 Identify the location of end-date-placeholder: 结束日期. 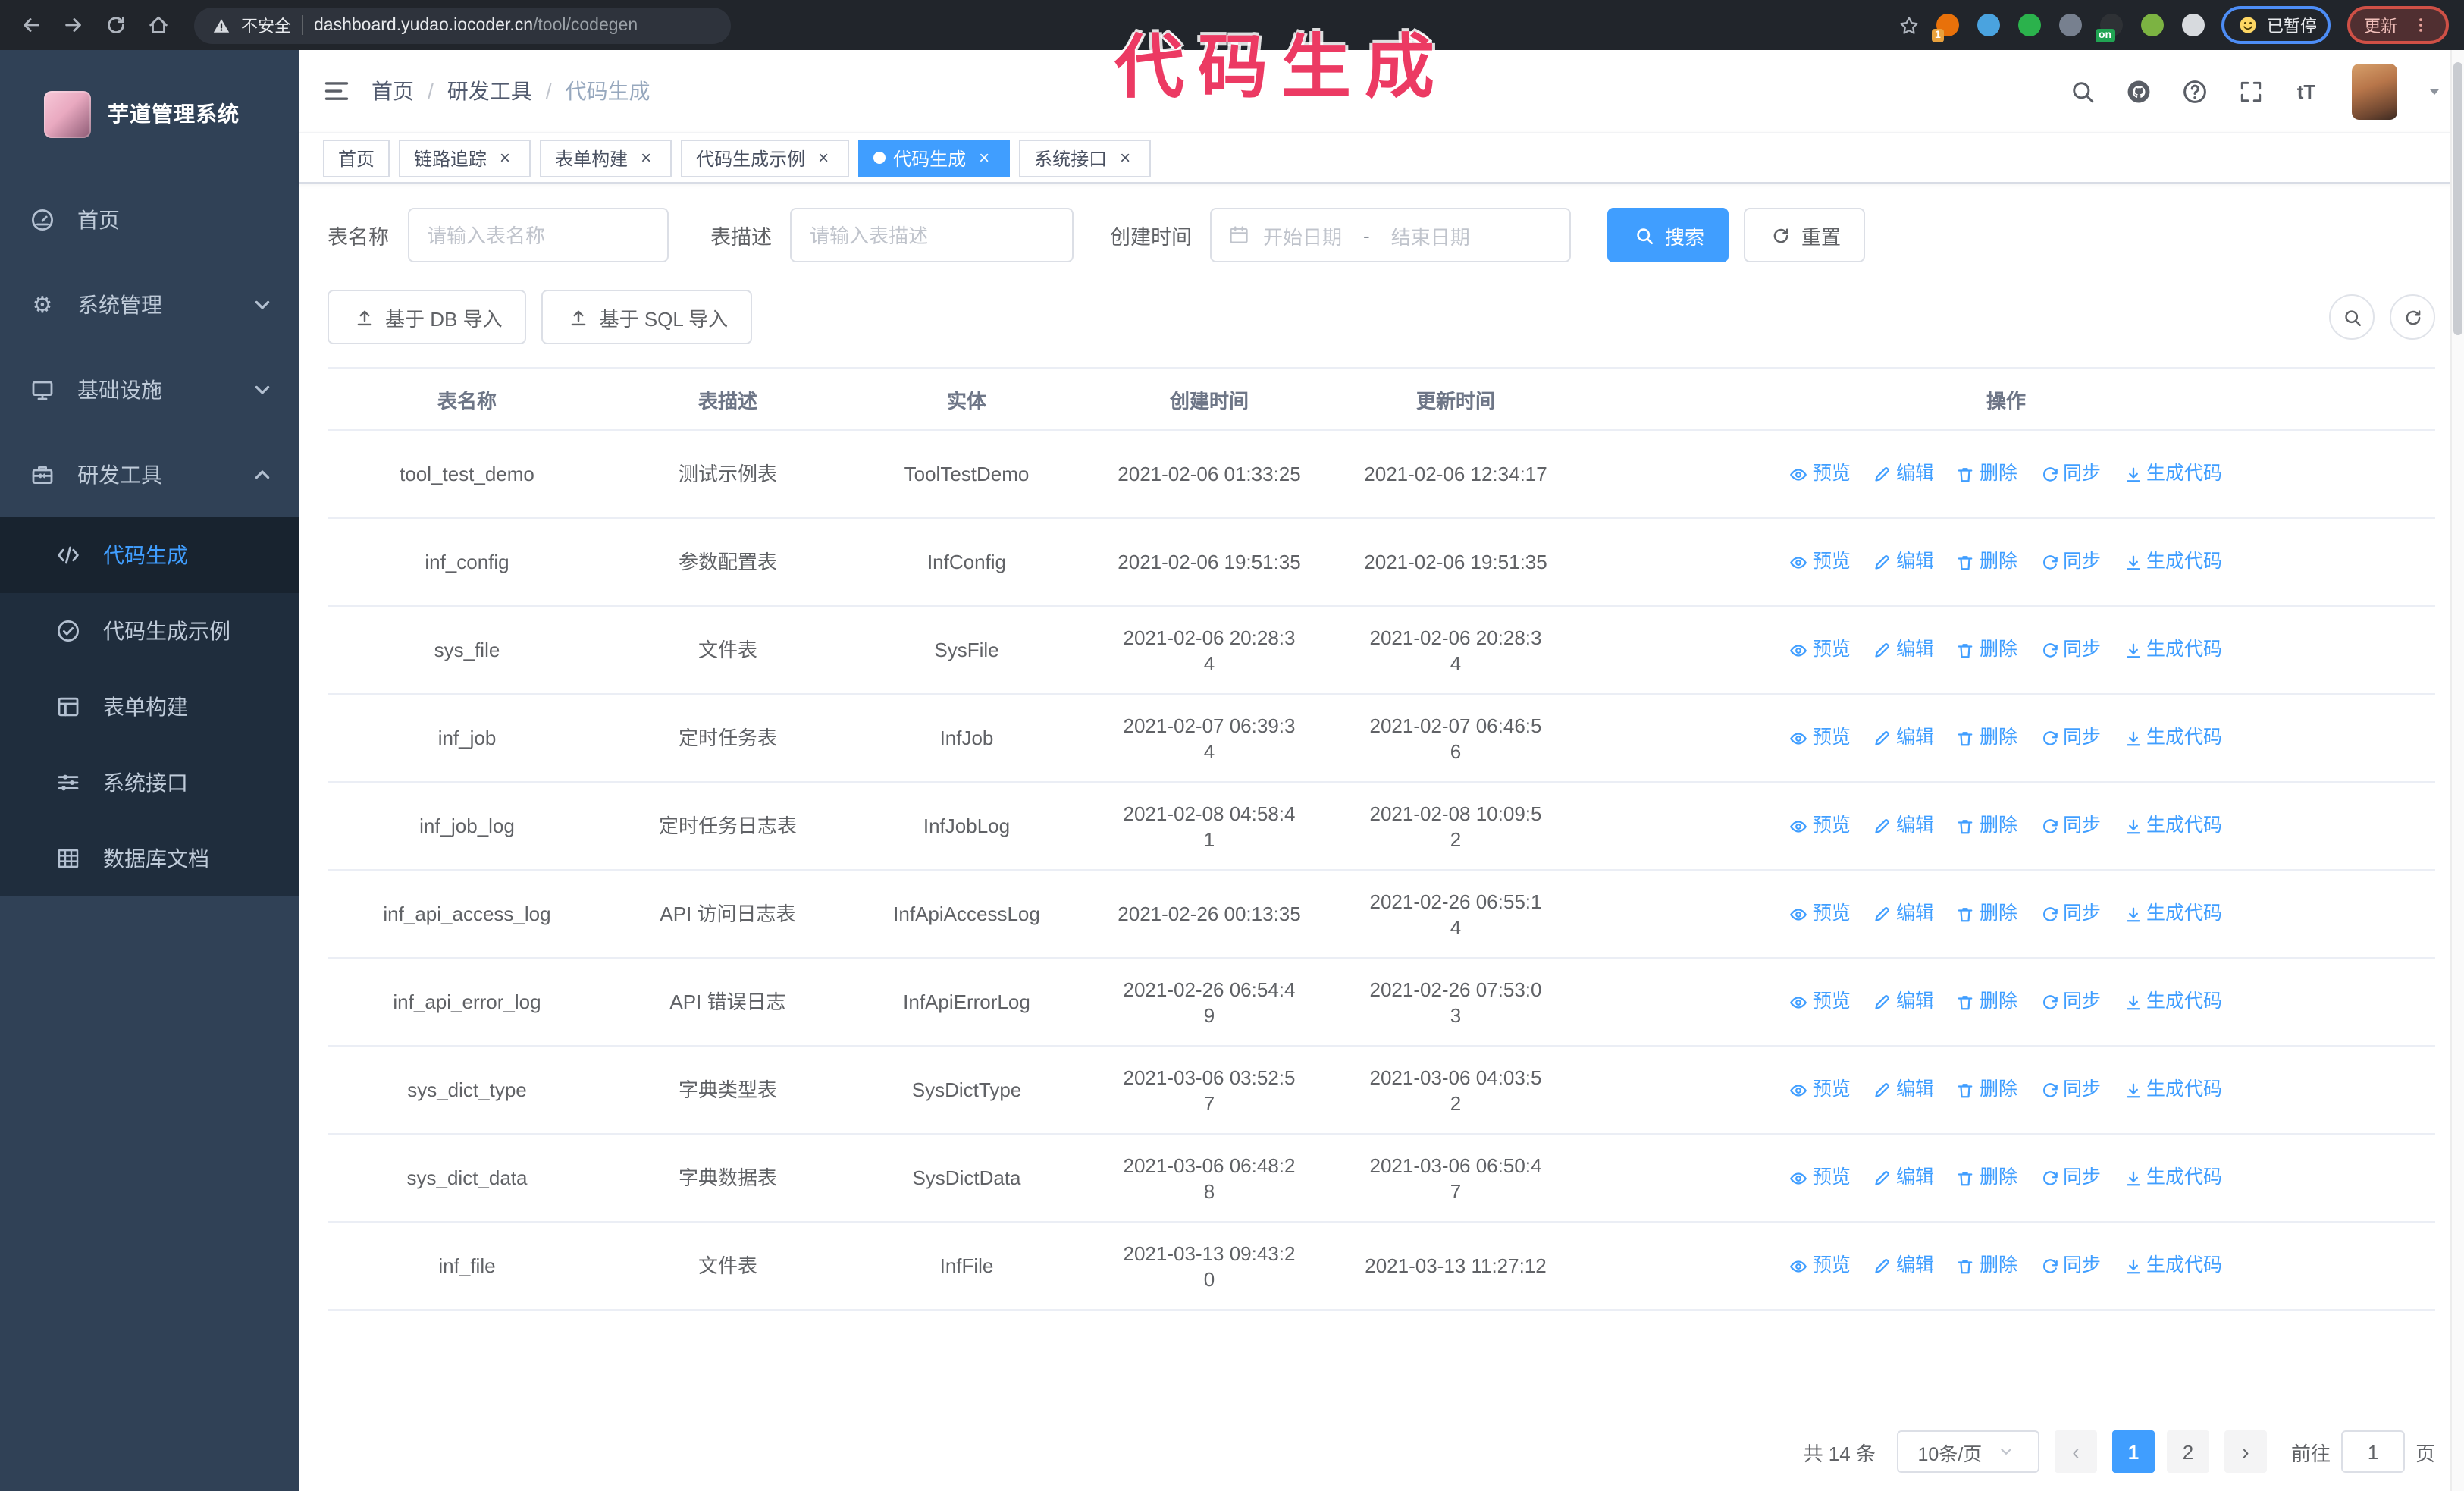
(1431, 235).